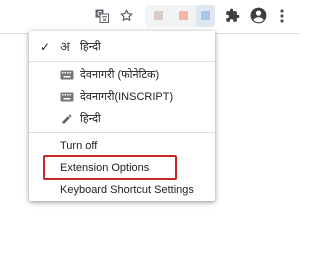 The image size is (320, 257). What do you see at coordinates (126, 15) in the screenshot?
I see `star-icon` at bounding box center [126, 15].